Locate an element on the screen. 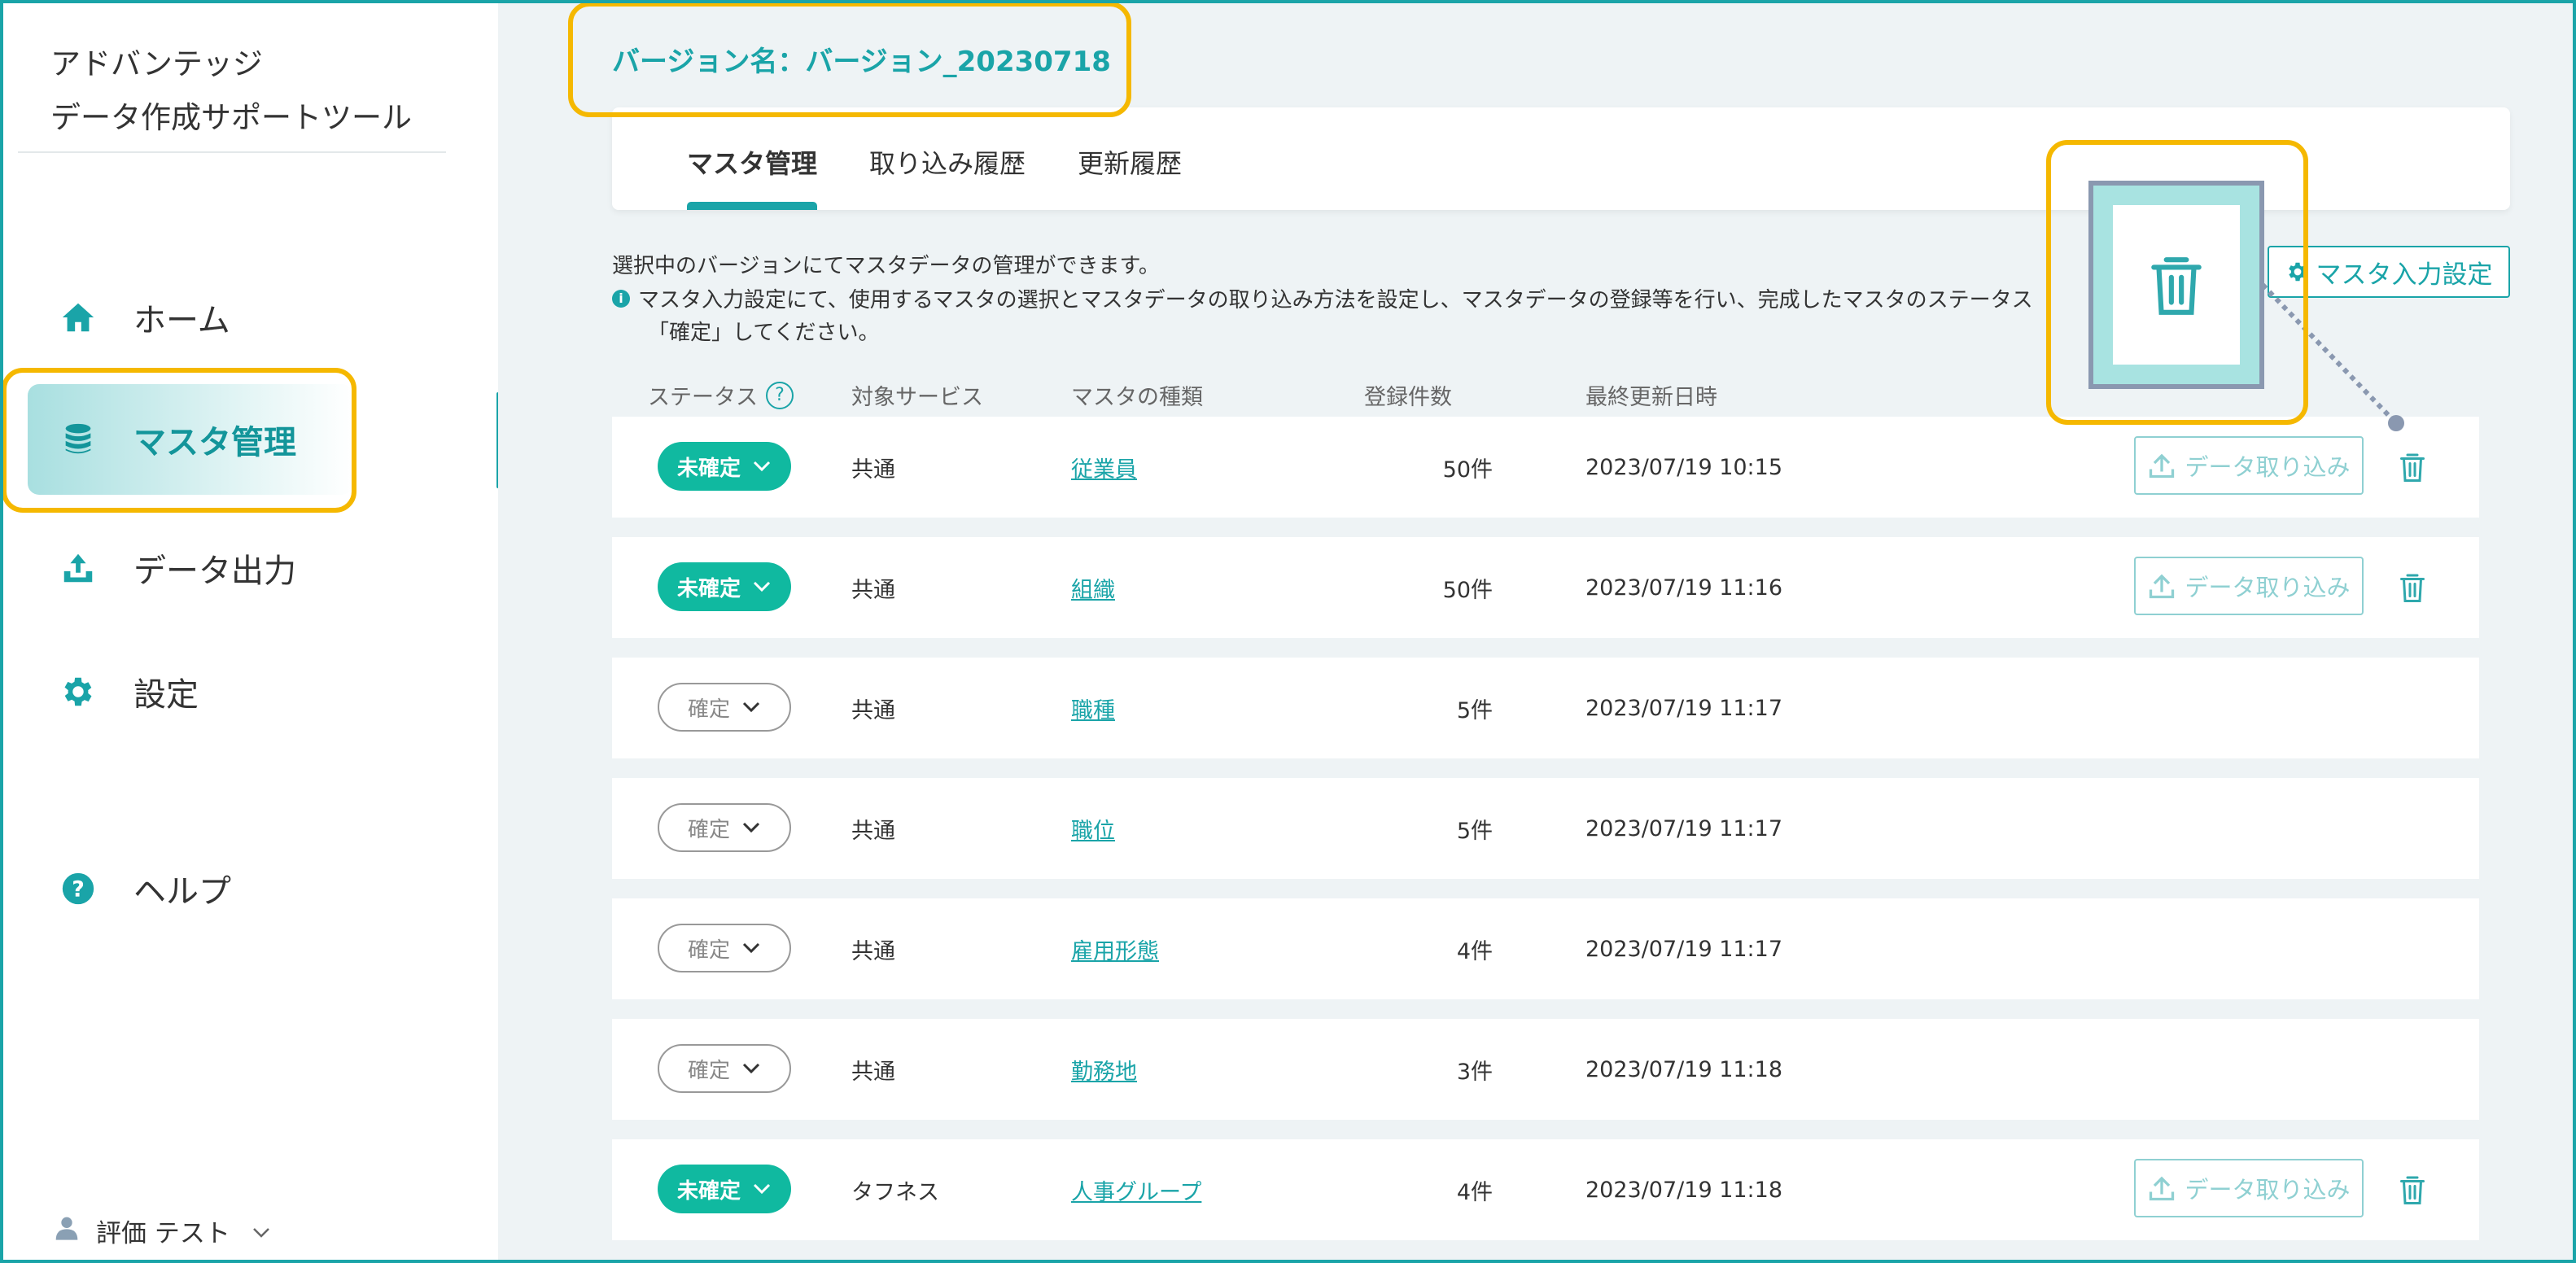  master-input-settings-button: マスタ入力設定 is located at coordinates (2389, 272).